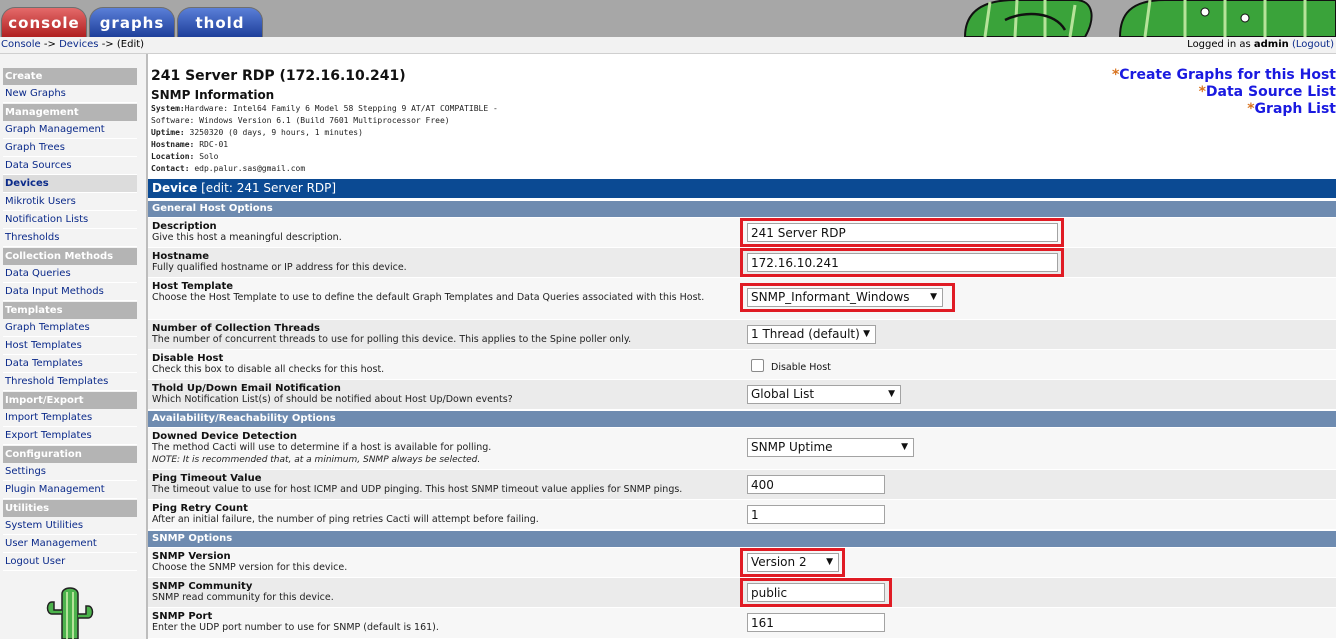 This screenshot has width=1336, height=639. What do you see at coordinates (173, 144) in the screenshot?
I see `snmp-hostname-label: Hostname:` at bounding box center [173, 144].